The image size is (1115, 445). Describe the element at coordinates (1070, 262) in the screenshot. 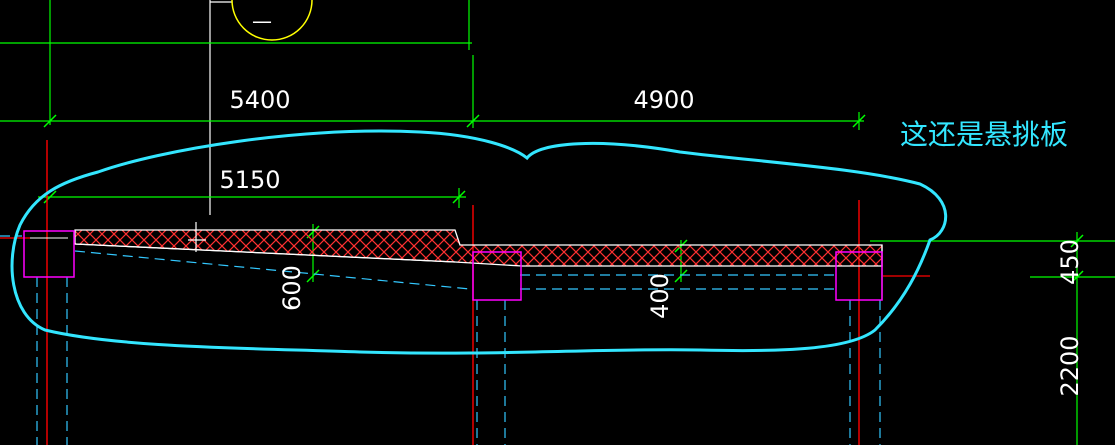

I see `dim-right-top: 450` at that location.